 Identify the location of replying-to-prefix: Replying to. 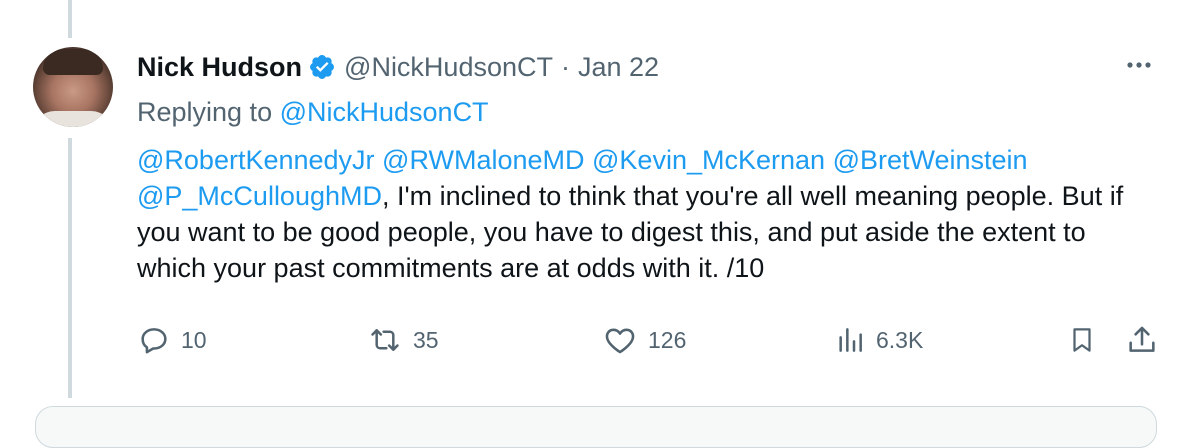
(208, 112).